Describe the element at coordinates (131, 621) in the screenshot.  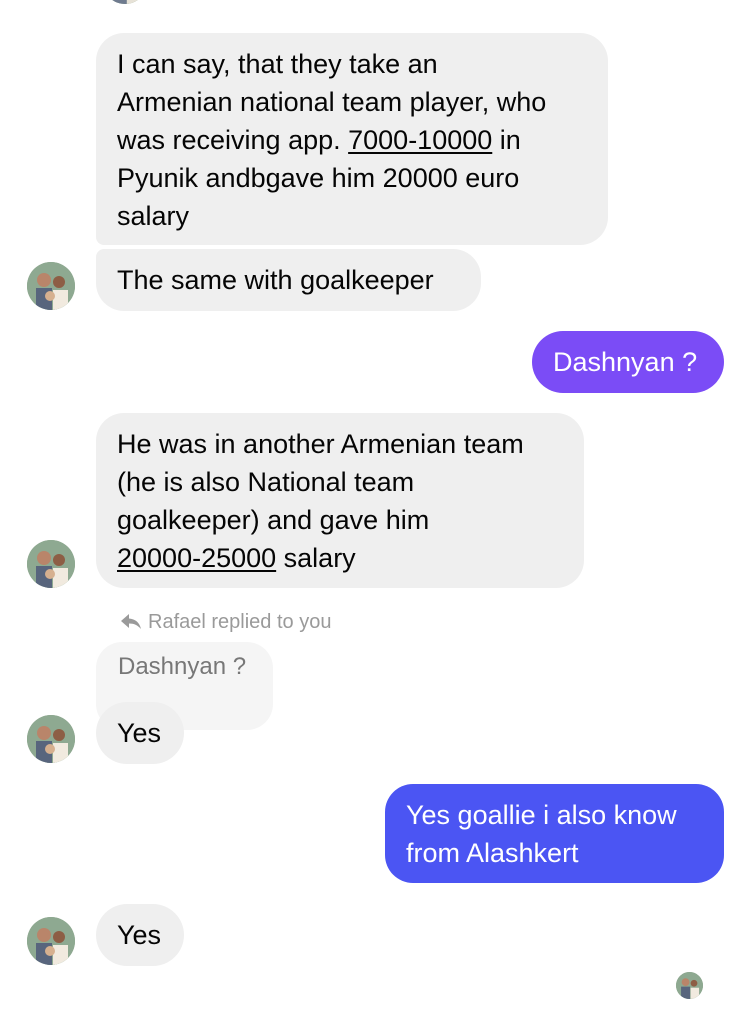
I see `reply-arrow-icon` at that location.